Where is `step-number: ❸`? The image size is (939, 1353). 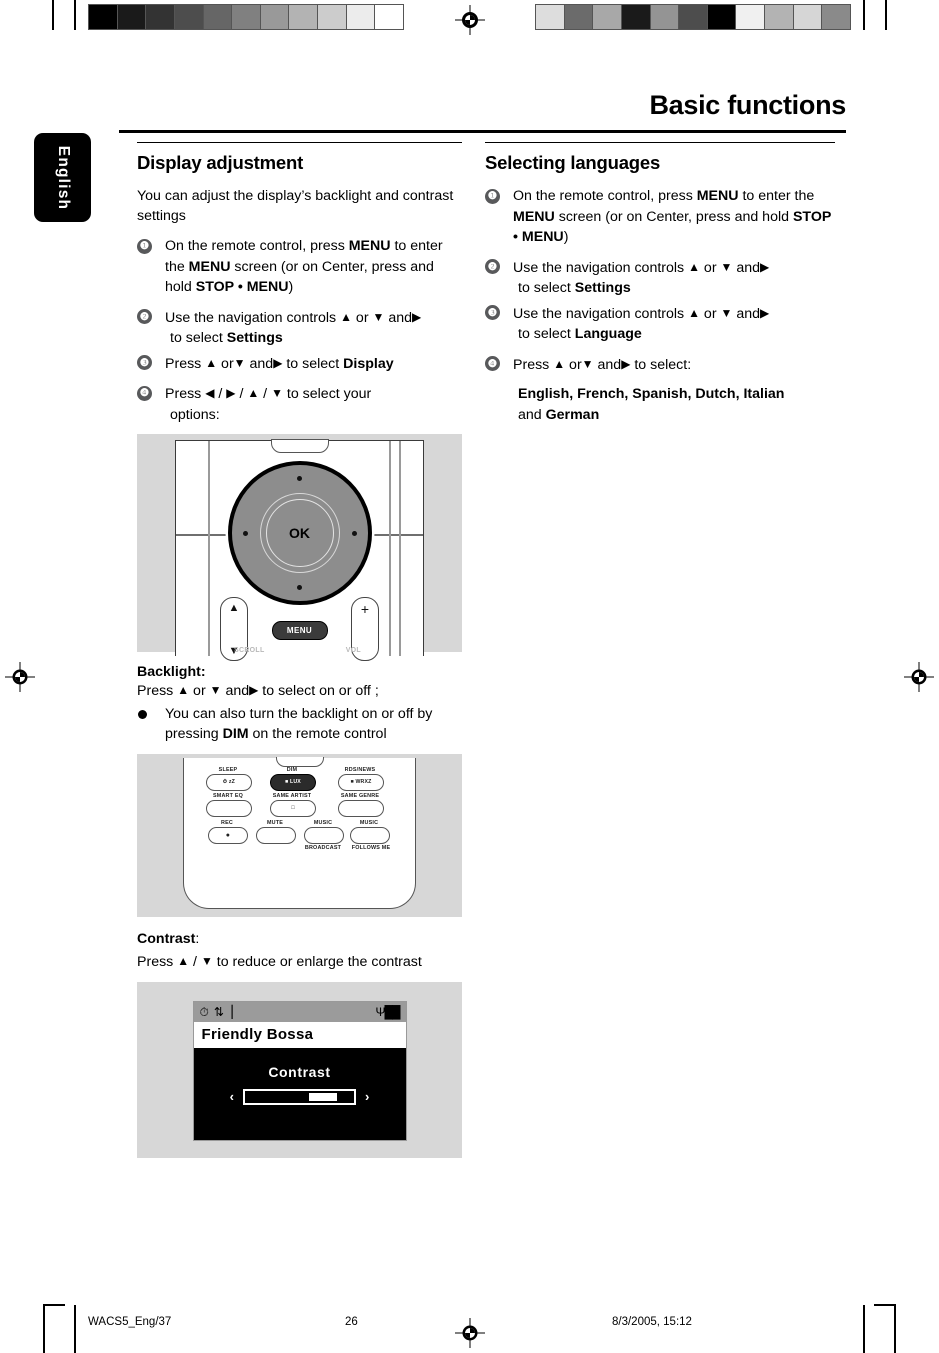
step-number: ❸ is located at coordinates (492, 313).